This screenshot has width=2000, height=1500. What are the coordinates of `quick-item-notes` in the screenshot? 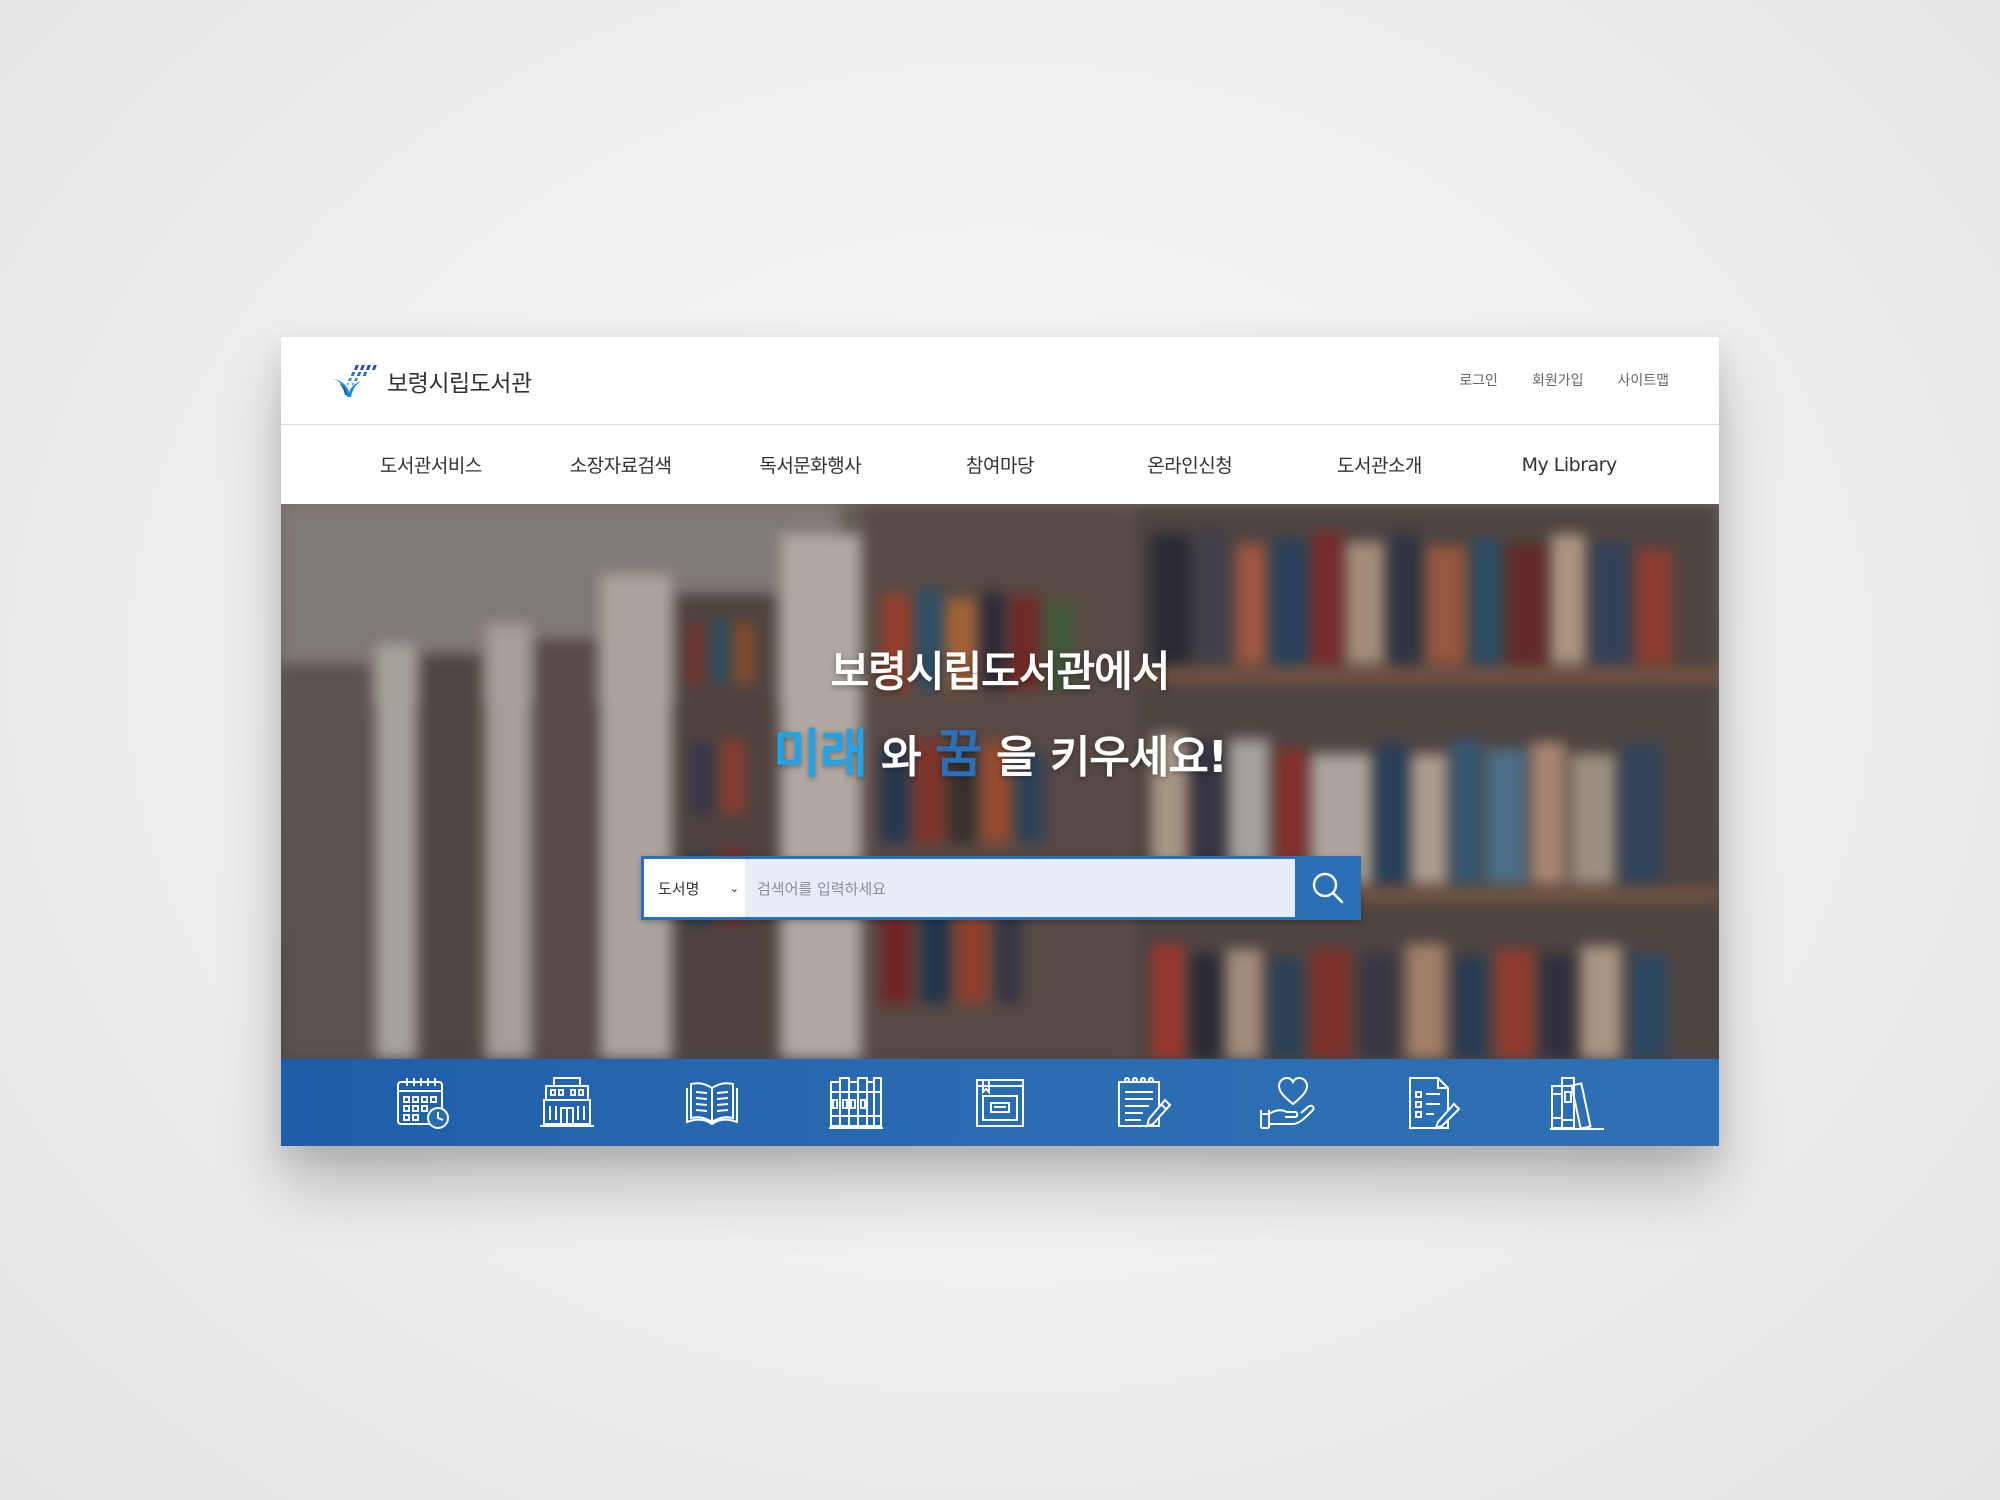 It's located at (1144, 1103).